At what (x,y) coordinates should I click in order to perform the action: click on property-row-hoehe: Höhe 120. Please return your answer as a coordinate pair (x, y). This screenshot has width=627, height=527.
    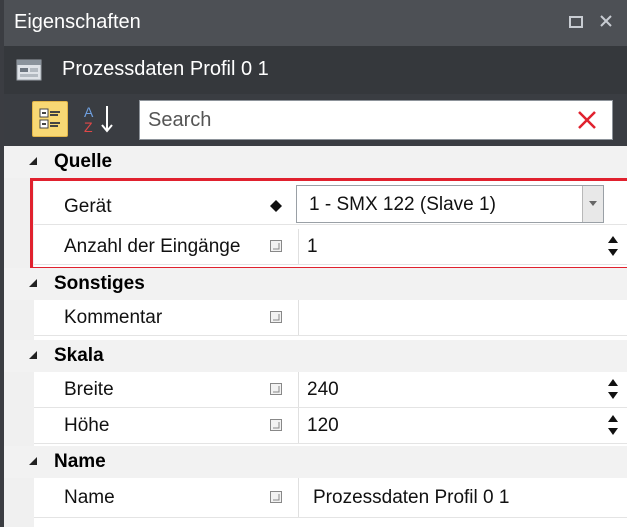
    Looking at the image, I should click on (330, 426).